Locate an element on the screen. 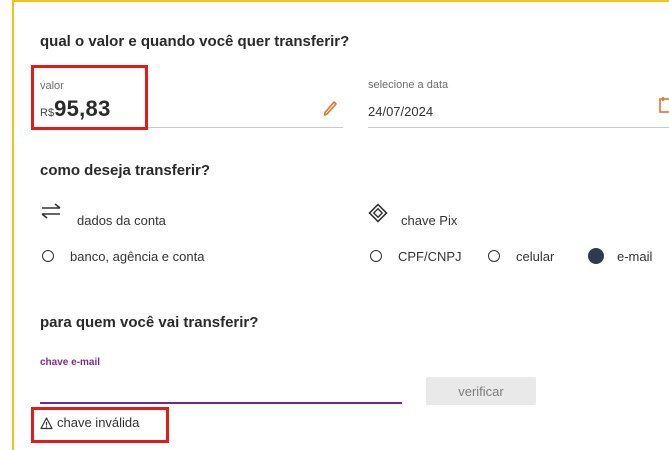 This screenshot has height=450, width=669. card-left-border is located at coordinates (13, 225).